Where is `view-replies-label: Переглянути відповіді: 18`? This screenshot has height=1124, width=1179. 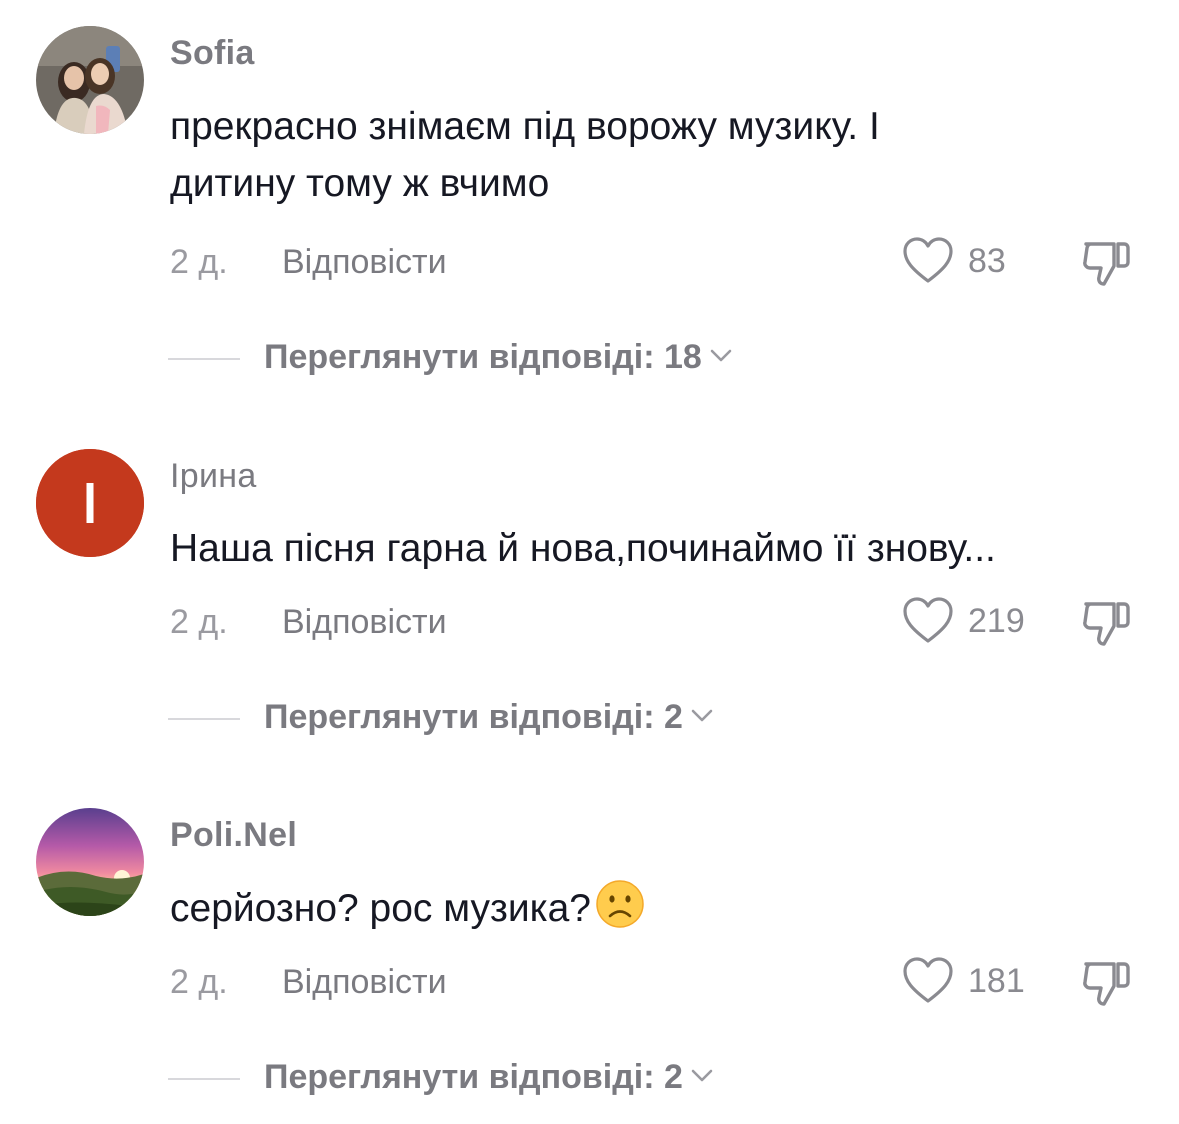 view-replies-label: Переглянути відповіді: 18 is located at coordinates (499, 357).